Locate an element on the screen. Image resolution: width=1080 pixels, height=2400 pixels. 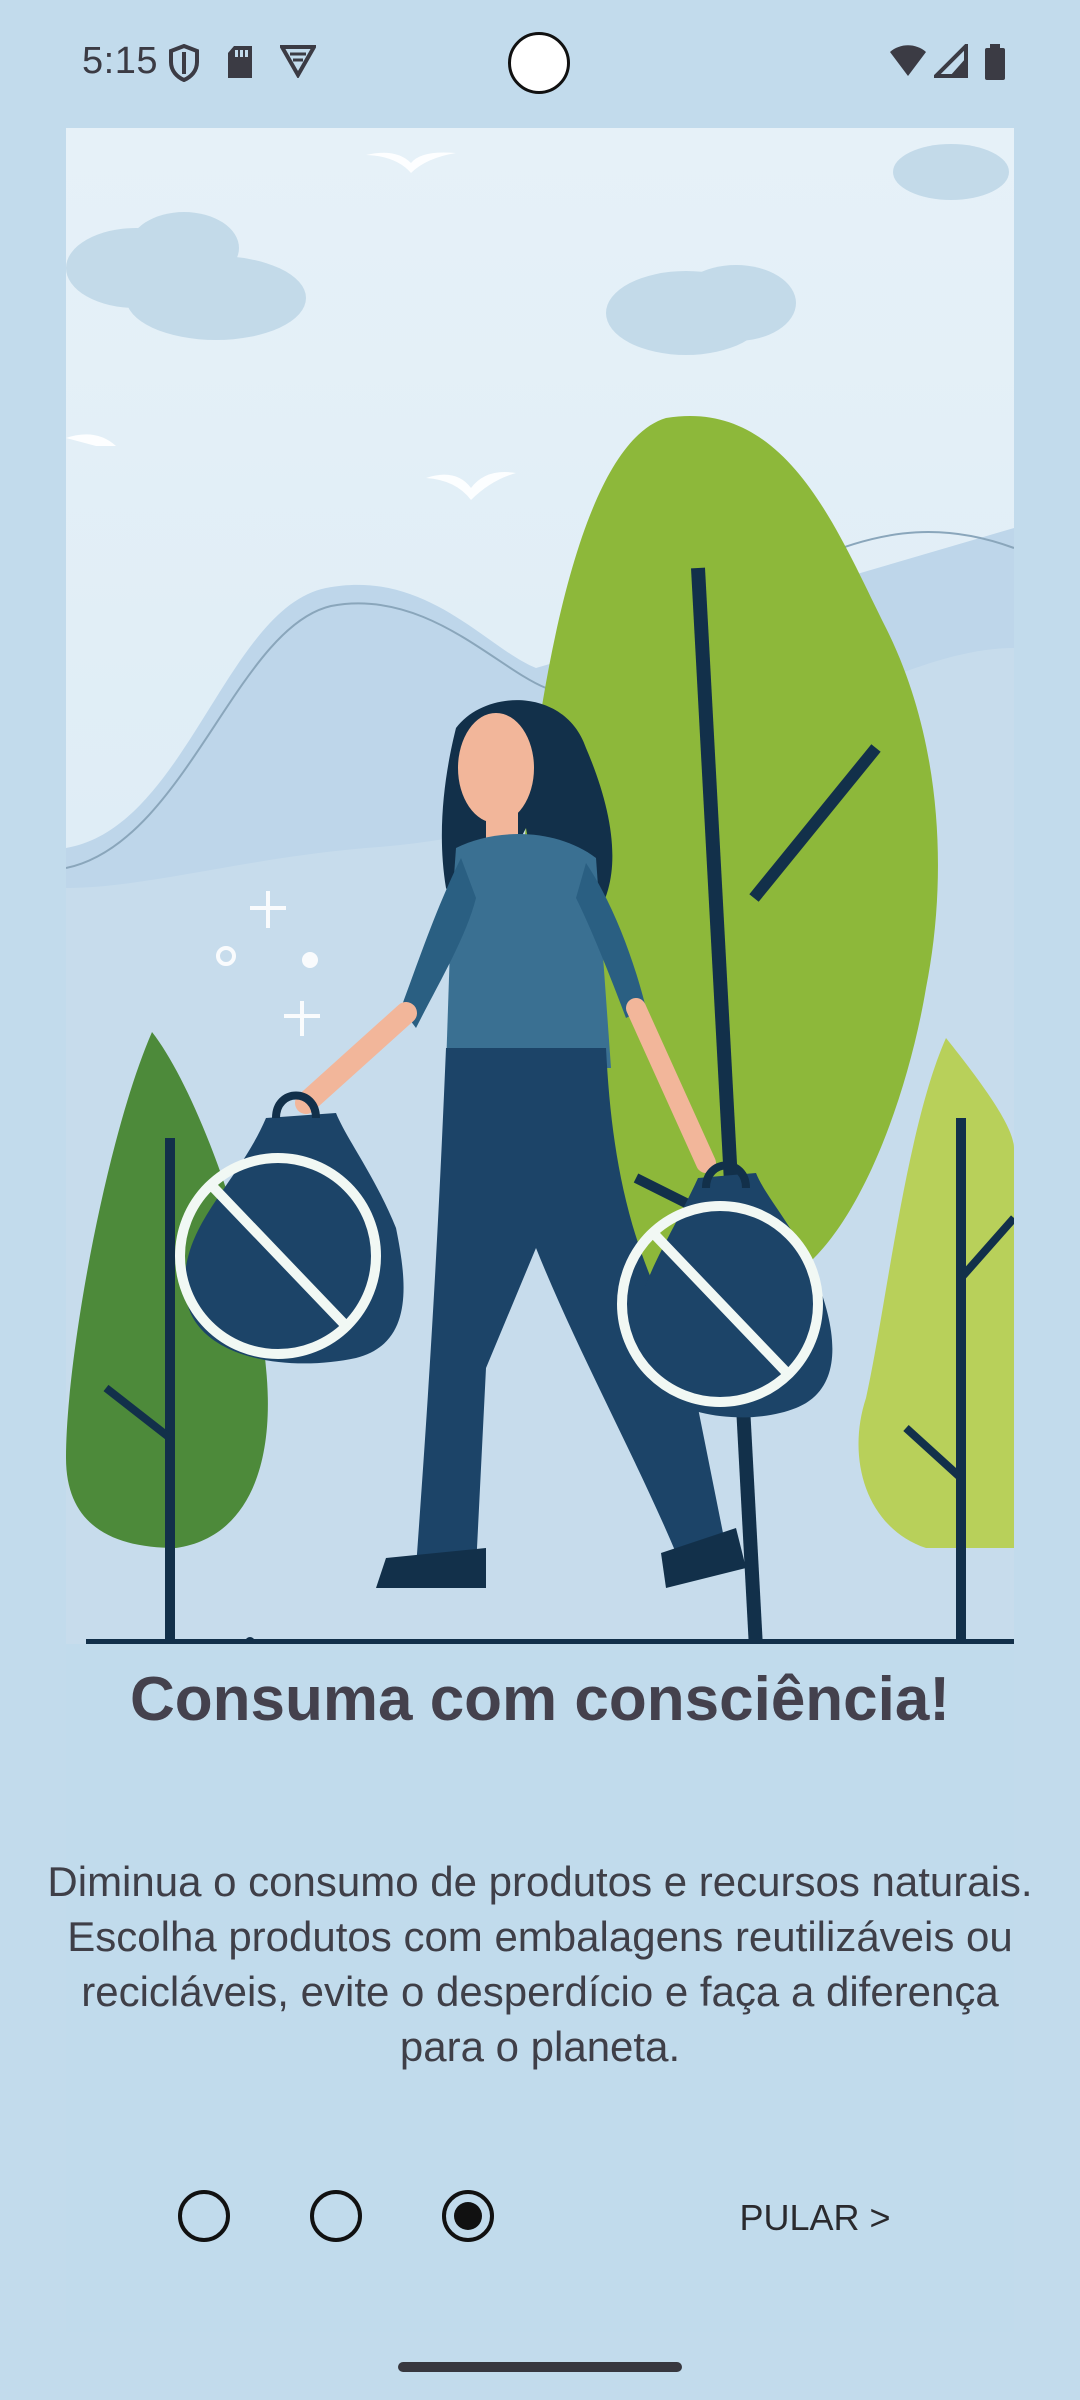
skip-button: PULAR > is located at coordinates (815, 2218).